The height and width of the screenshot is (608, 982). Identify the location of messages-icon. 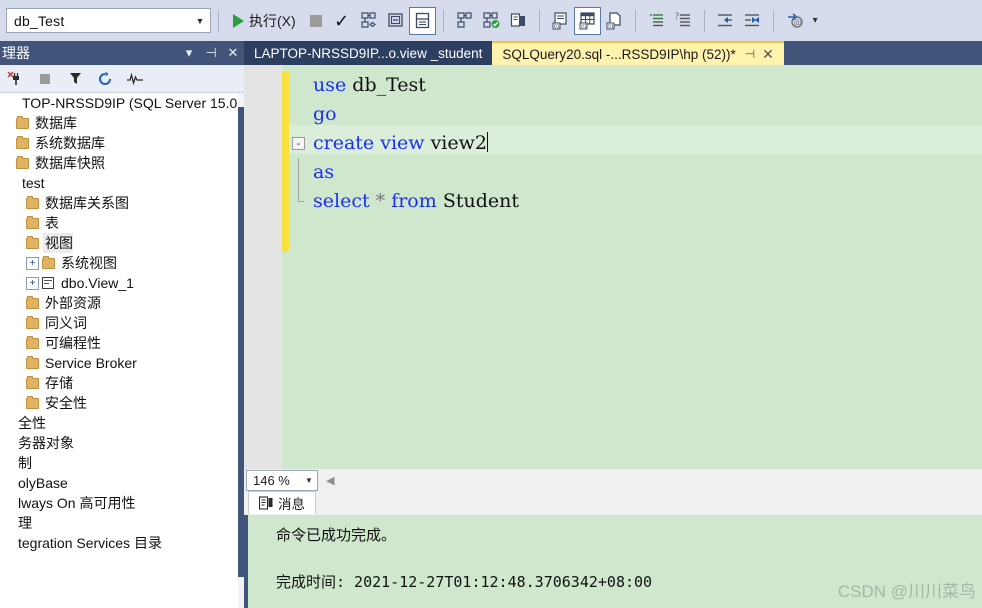
(266, 503).